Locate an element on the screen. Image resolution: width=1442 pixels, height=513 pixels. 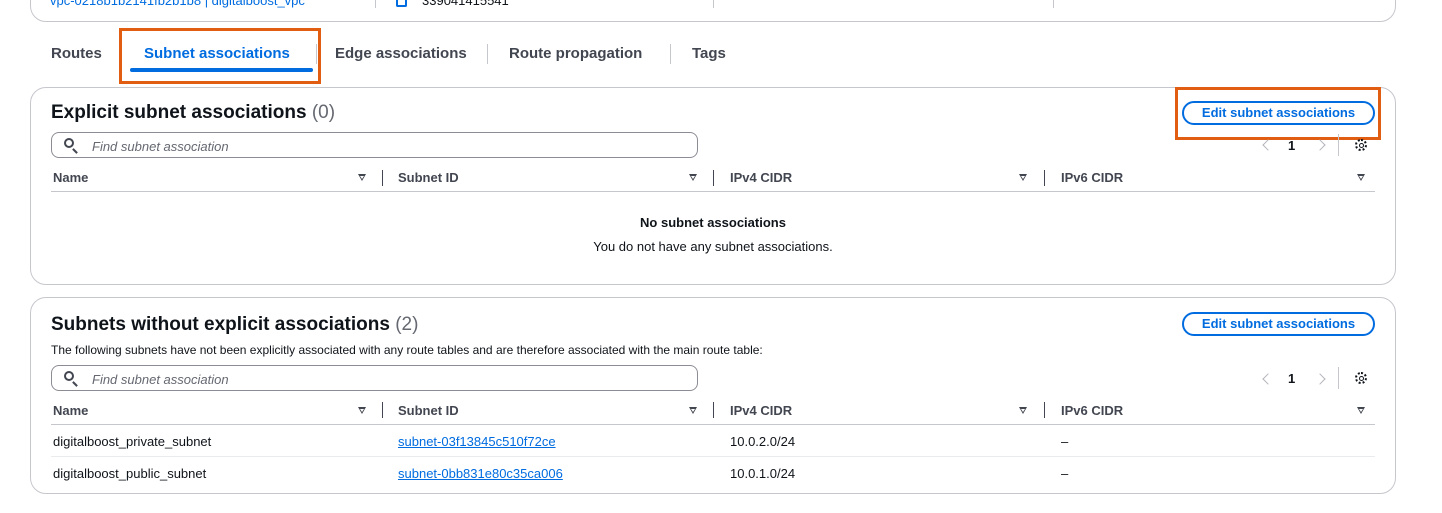
subnet-id-link: subnet-03f13845c510f72ce is located at coordinates (477, 441).